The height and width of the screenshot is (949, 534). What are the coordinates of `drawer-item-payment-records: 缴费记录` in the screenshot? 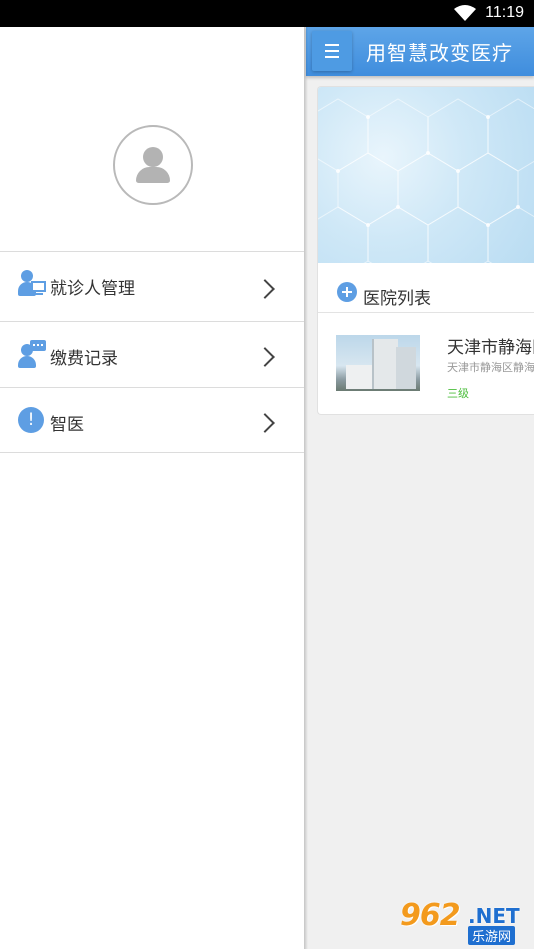 It's located at (152, 354).